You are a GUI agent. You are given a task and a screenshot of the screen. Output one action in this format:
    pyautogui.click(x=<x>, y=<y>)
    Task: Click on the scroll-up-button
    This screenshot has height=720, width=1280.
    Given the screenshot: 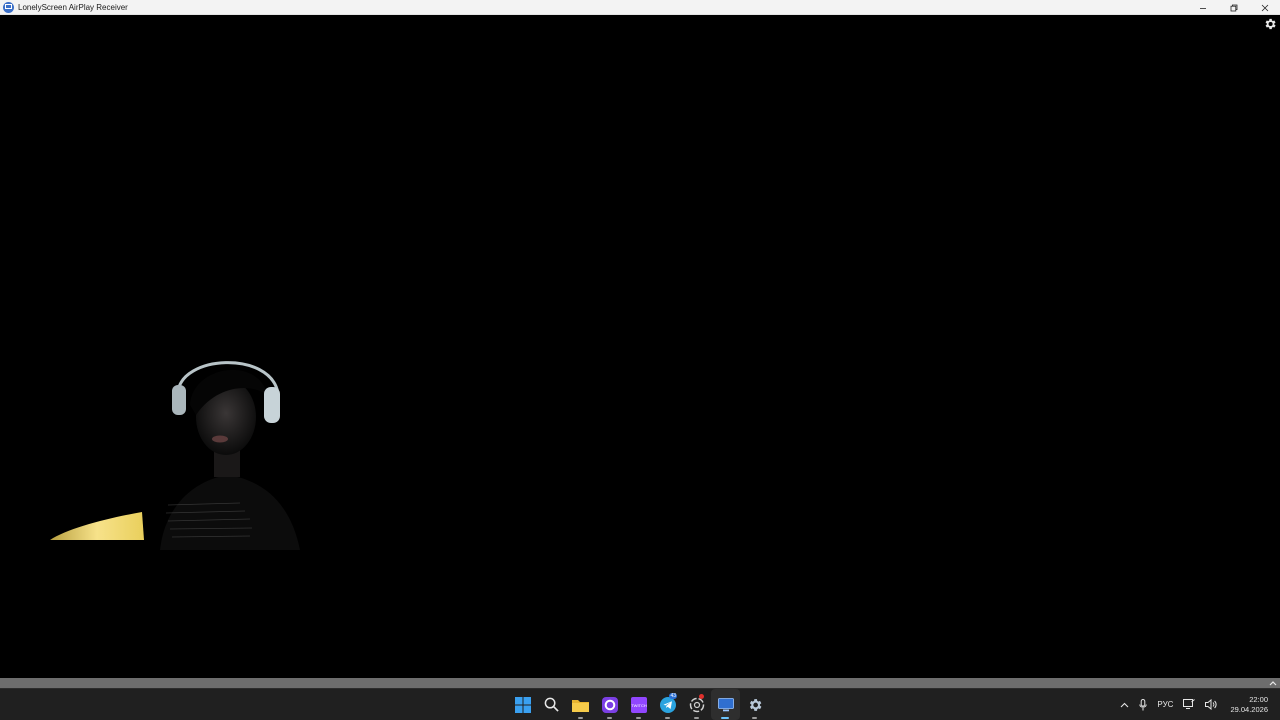 What is the action you would take?
    pyautogui.click(x=1273, y=683)
    